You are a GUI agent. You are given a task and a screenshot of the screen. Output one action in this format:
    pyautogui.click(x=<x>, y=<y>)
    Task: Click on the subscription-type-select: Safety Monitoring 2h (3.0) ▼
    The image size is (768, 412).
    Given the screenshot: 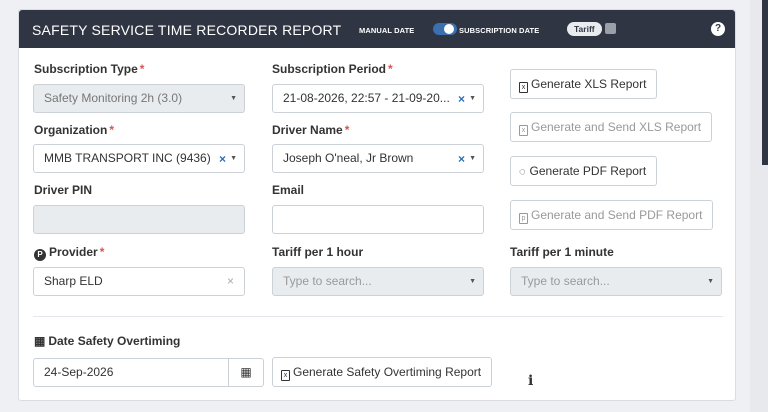 What is the action you would take?
    pyautogui.click(x=139, y=98)
    